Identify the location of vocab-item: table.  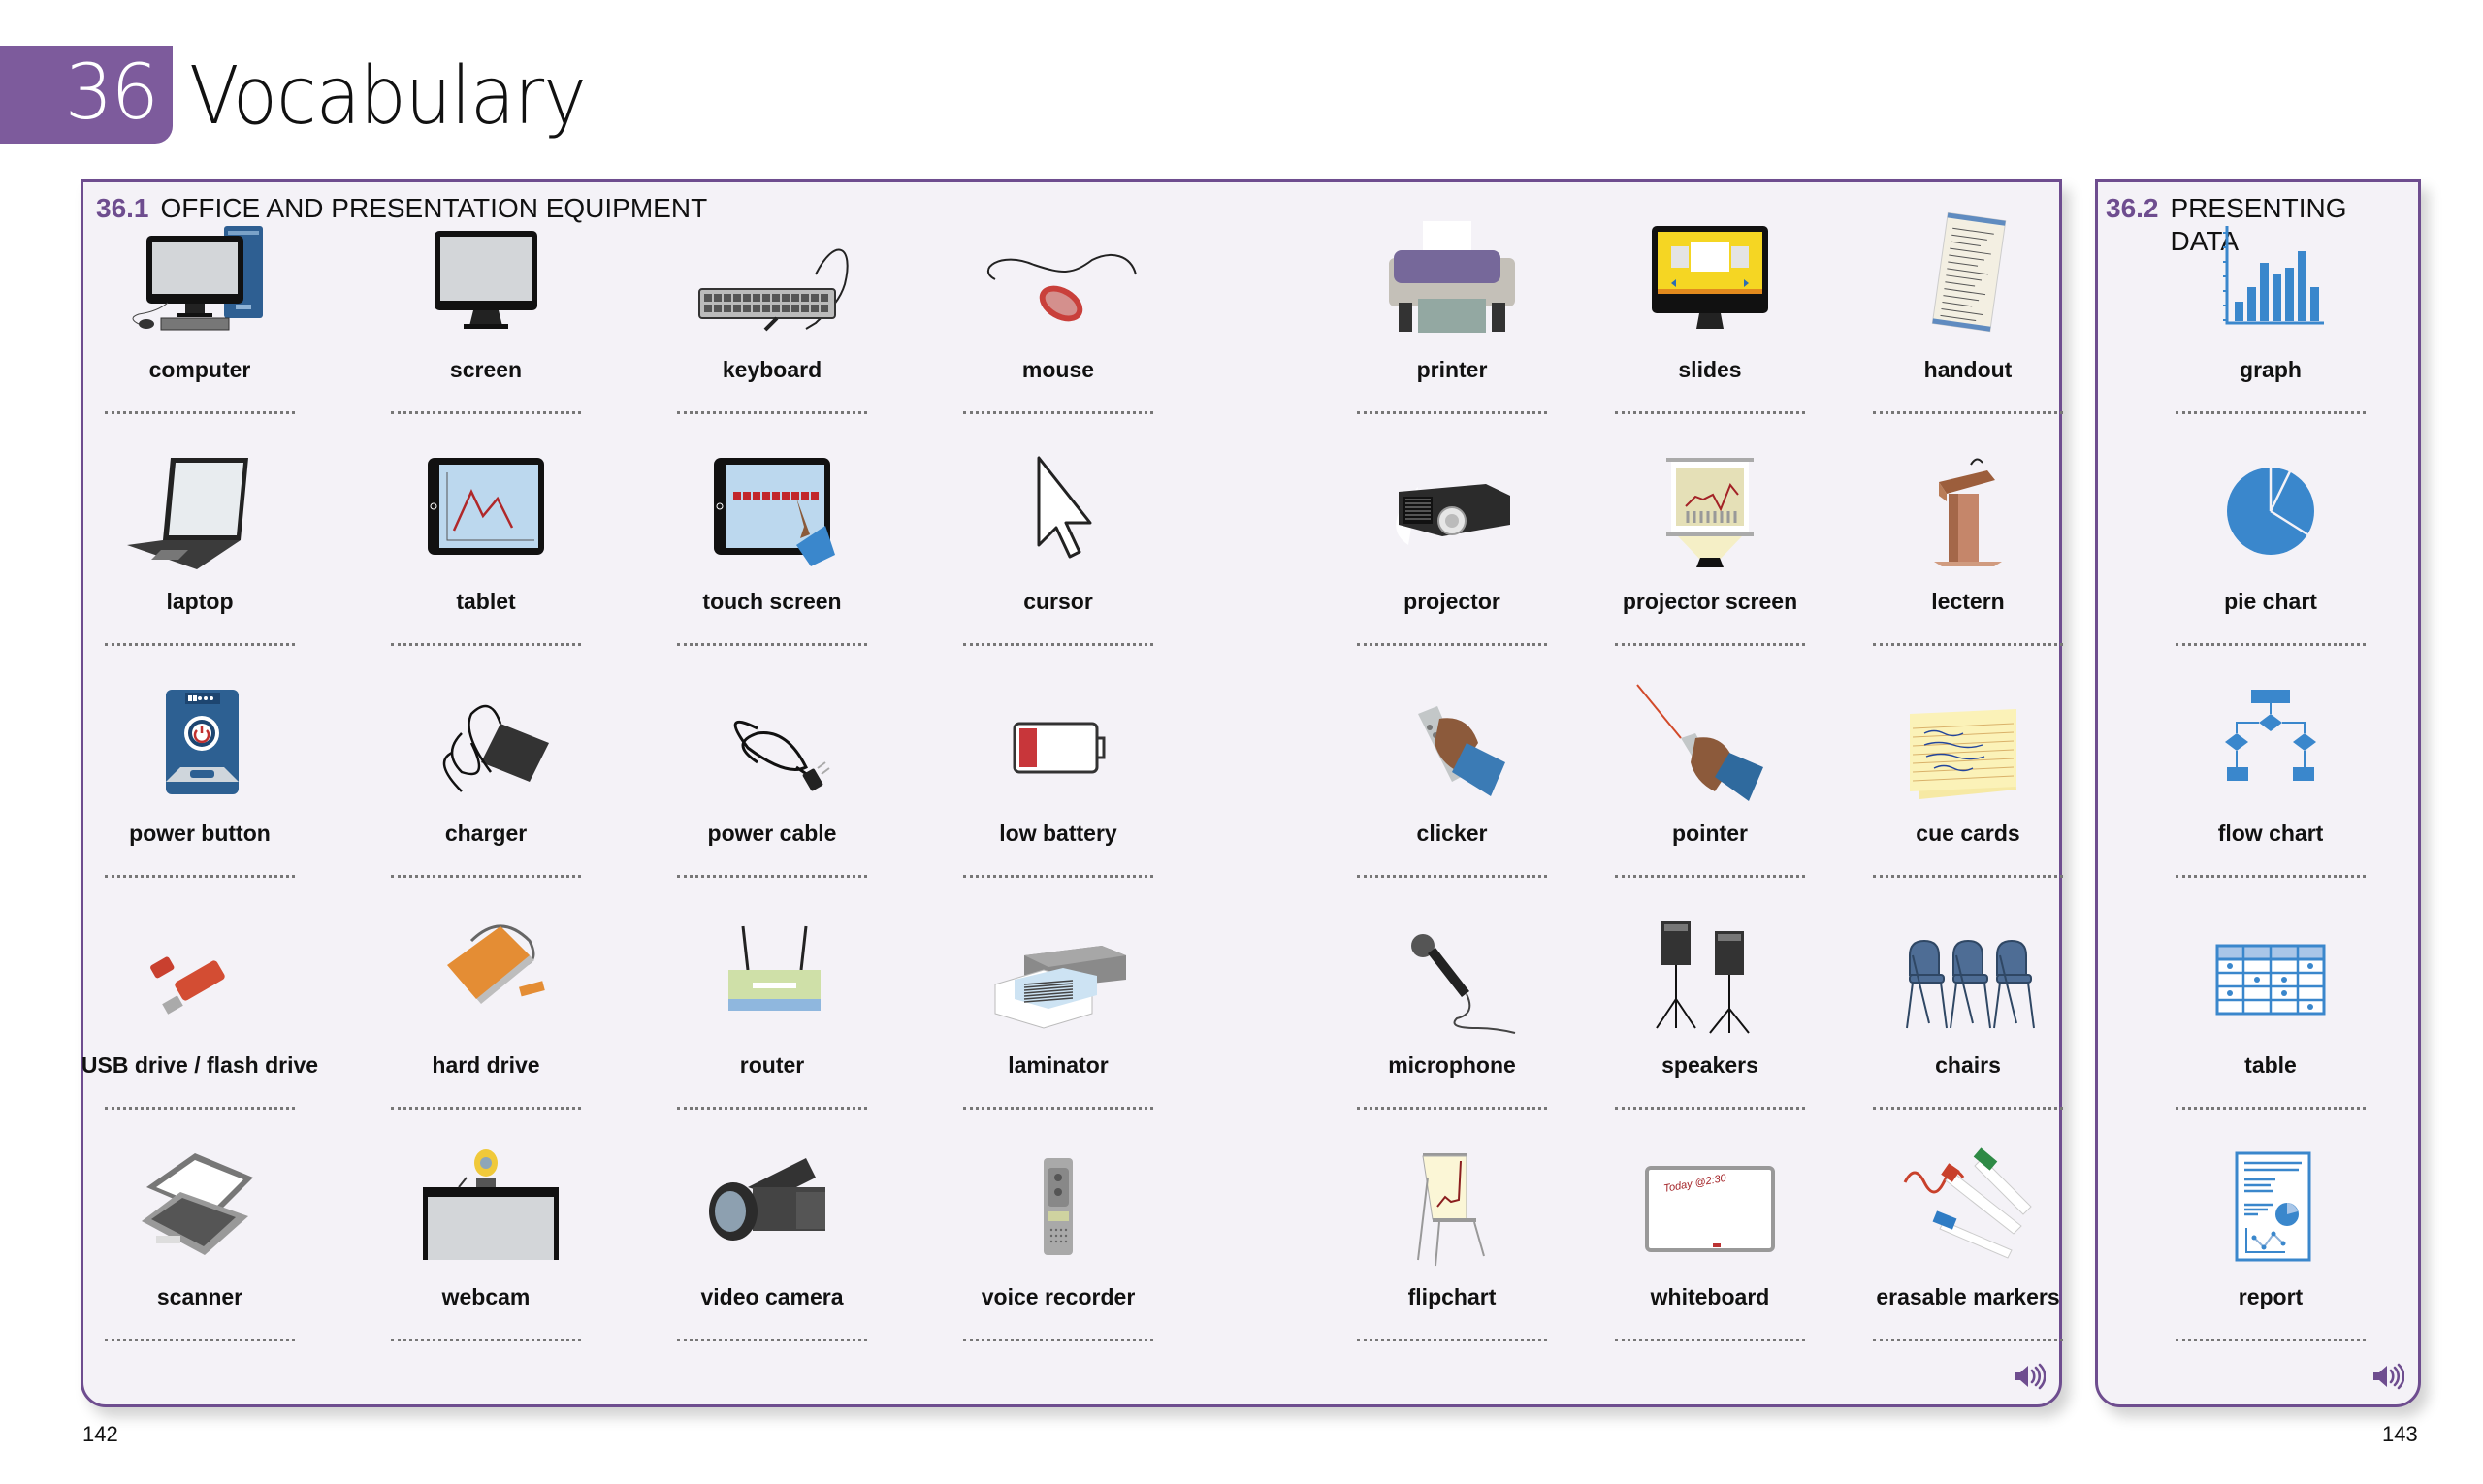
(2270, 1018).